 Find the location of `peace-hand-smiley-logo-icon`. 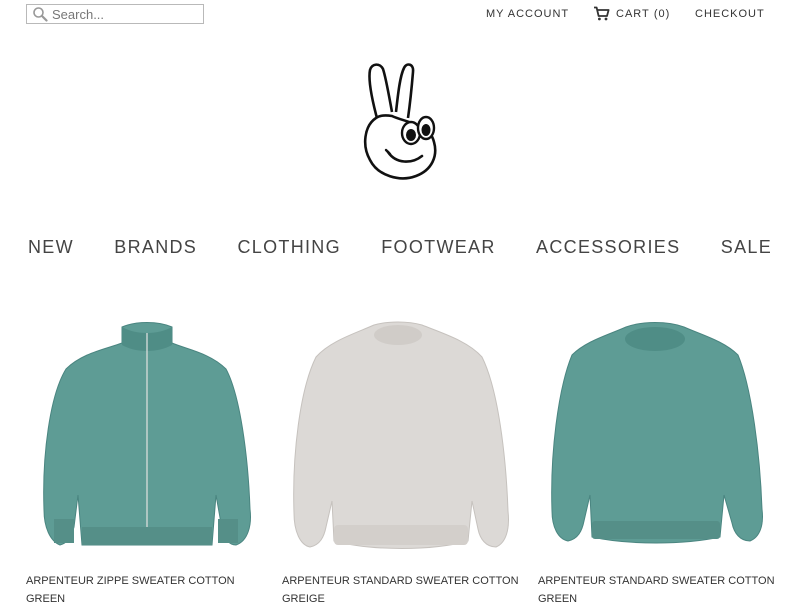

peace-hand-smiley-logo-icon is located at coordinates (400, 121).